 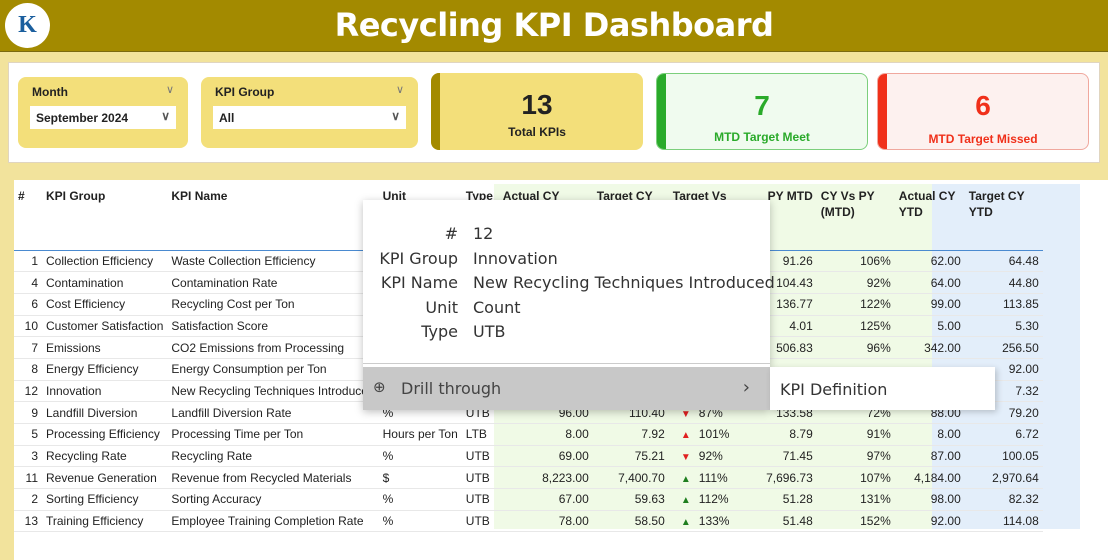 What do you see at coordinates (28, 391) in the screenshot?
I see `kpi-number-cell: 12` at bounding box center [28, 391].